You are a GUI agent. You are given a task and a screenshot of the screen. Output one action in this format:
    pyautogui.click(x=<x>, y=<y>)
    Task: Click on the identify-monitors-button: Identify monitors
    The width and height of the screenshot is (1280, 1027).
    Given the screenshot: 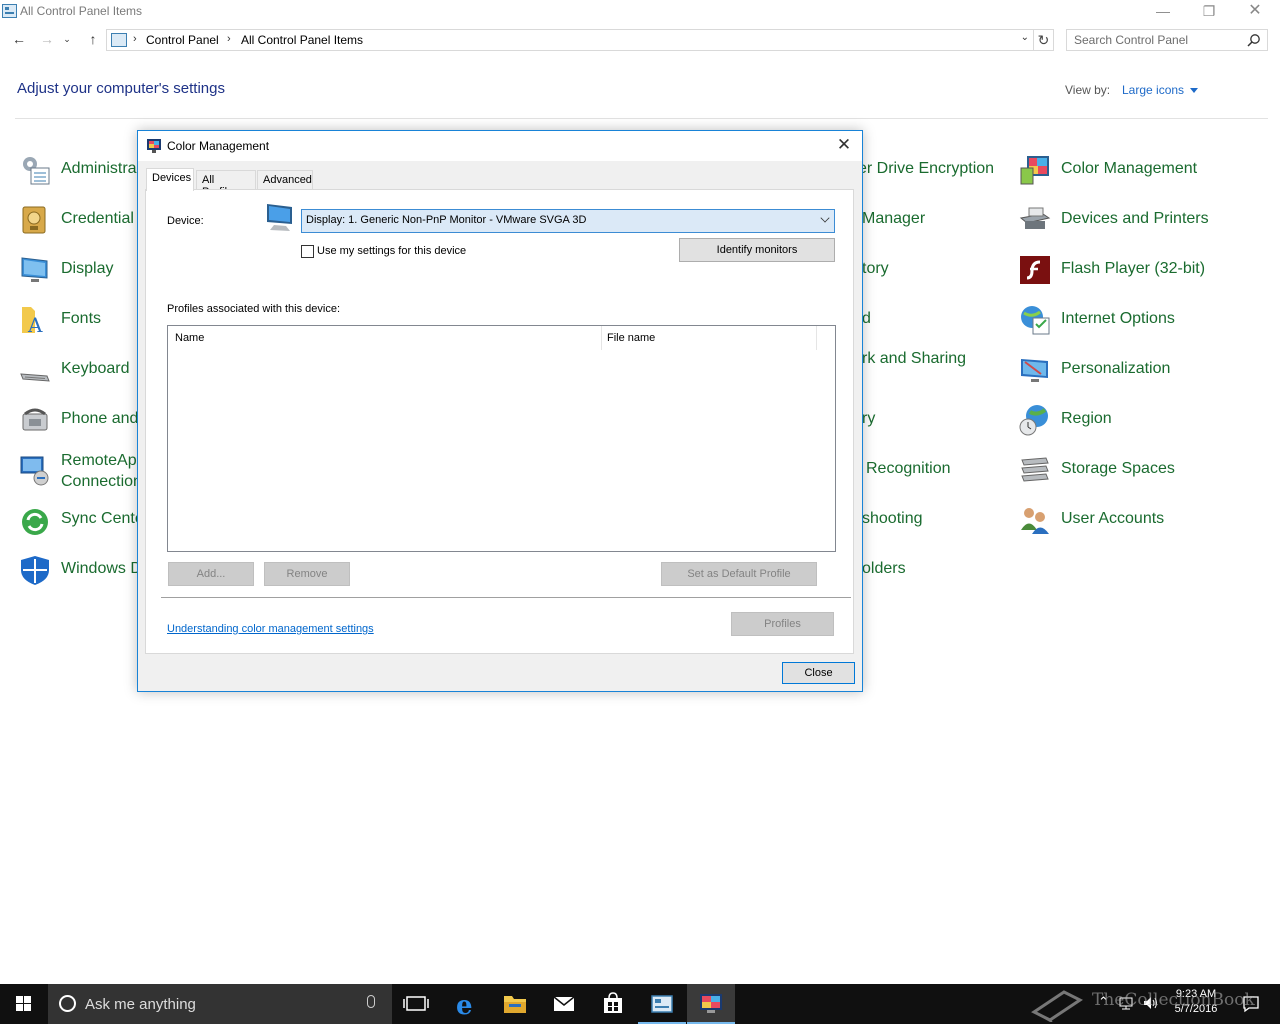 What is the action you would take?
    pyautogui.click(x=757, y=250)
    